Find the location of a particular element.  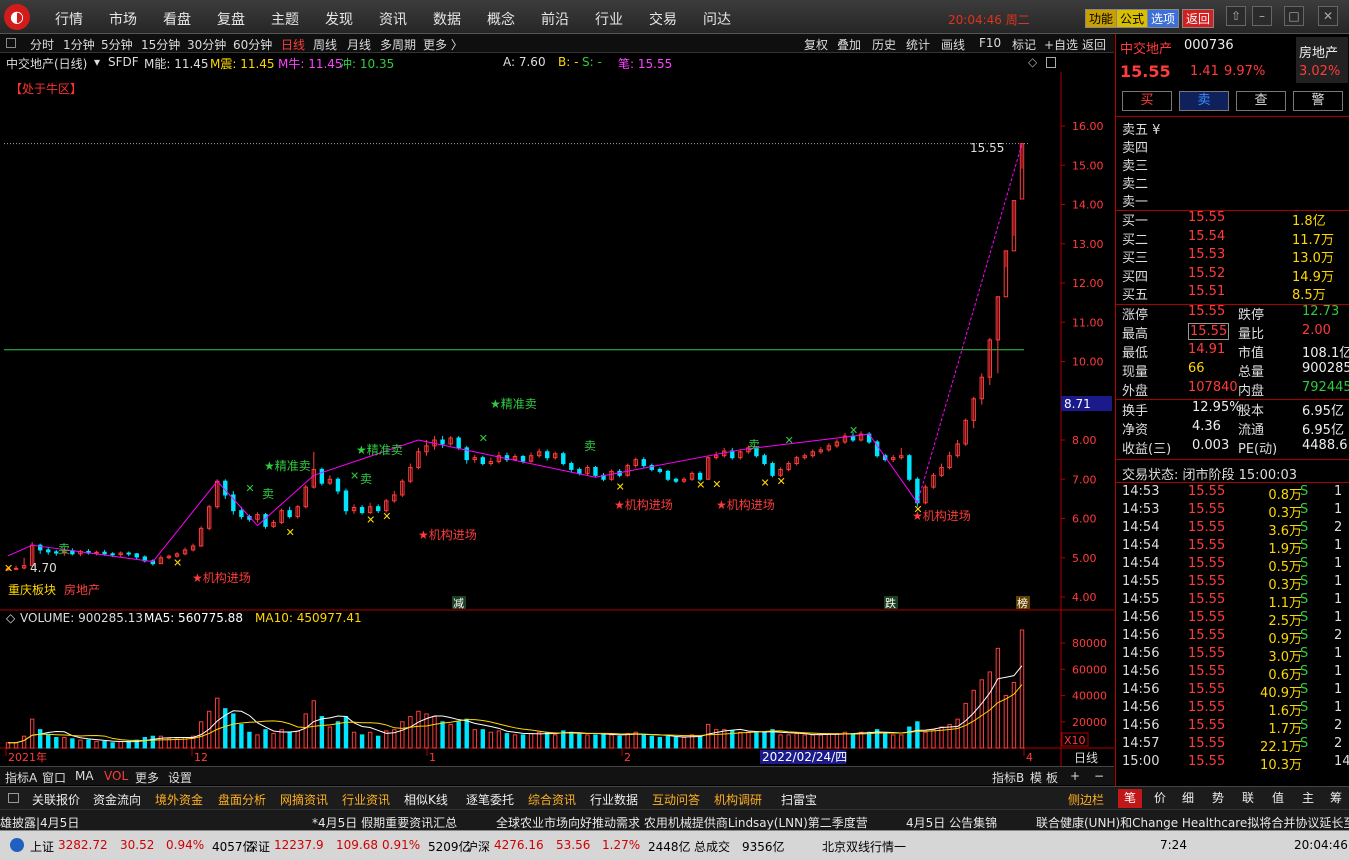

period-9: 多周期 is located at coordinates (398, 44).